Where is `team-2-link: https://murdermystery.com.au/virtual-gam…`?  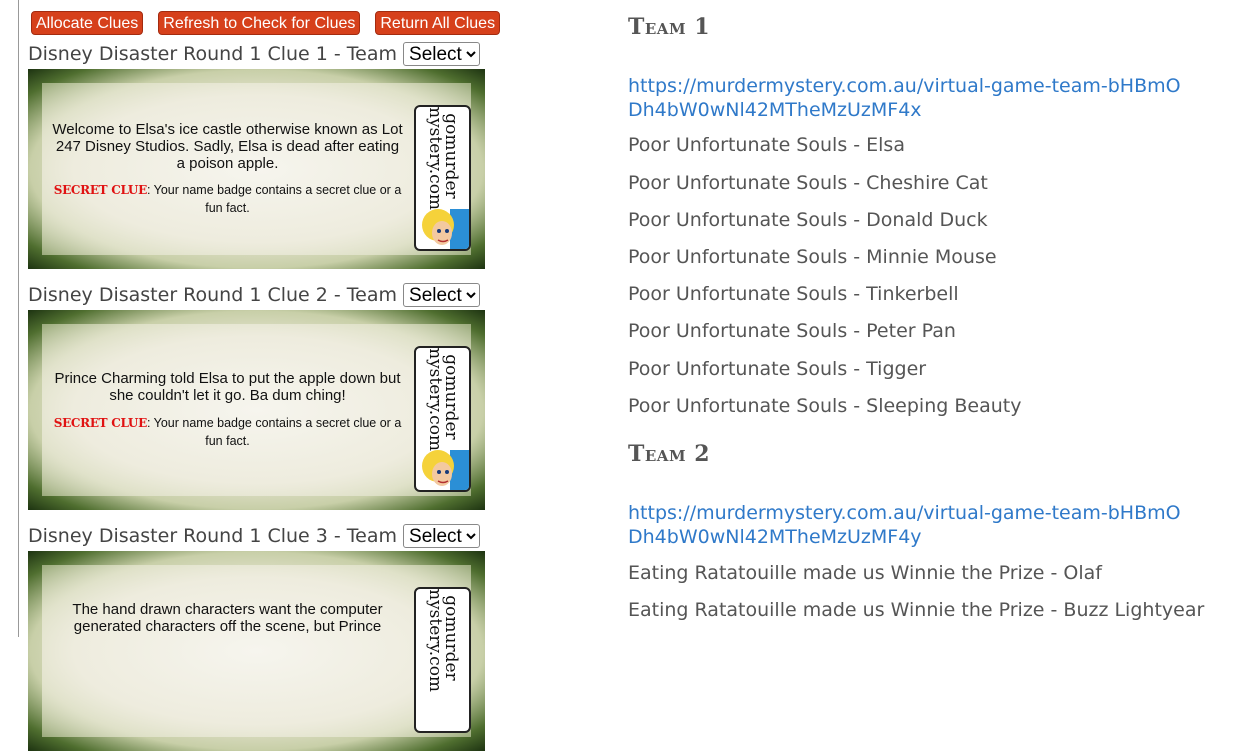 team-2-link: https://murdermystery.com.au/virtual-gam… is located at coordinates (908, 525).